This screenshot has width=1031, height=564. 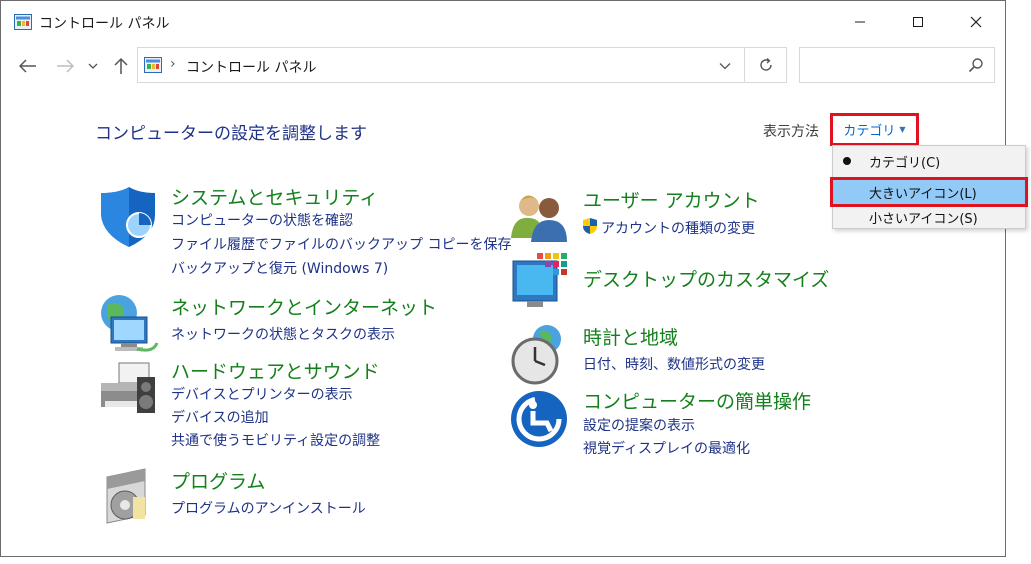 I want to click on arrow-up-icon, so click(x=121, y=65).